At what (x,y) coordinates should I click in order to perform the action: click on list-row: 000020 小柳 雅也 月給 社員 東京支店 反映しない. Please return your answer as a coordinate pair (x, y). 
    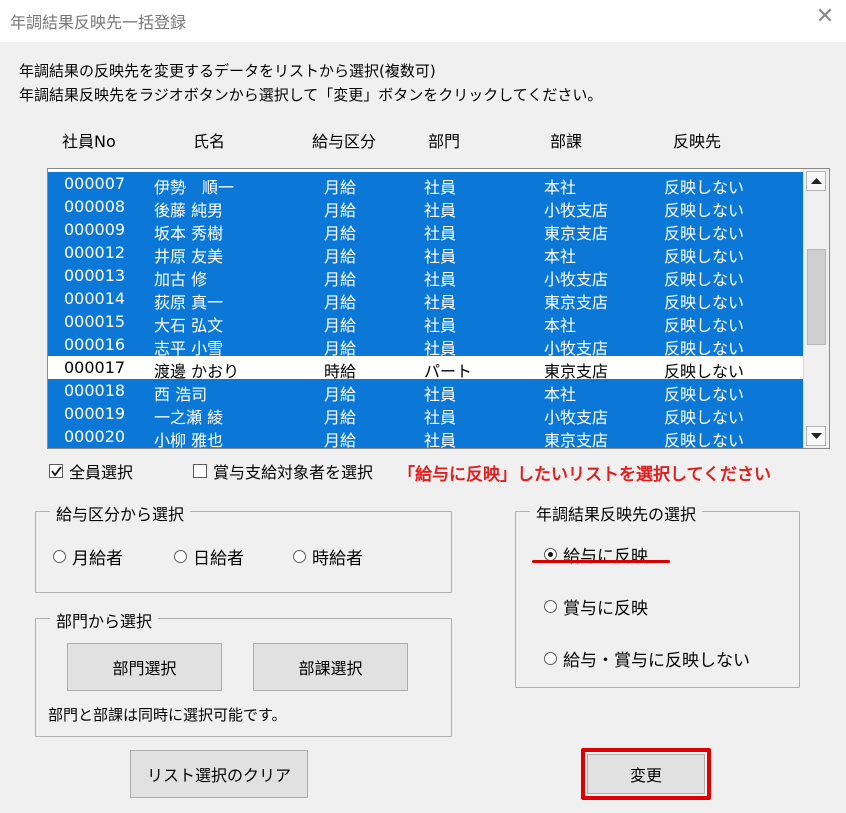
    Looking at the image, I should click on (425, 436).